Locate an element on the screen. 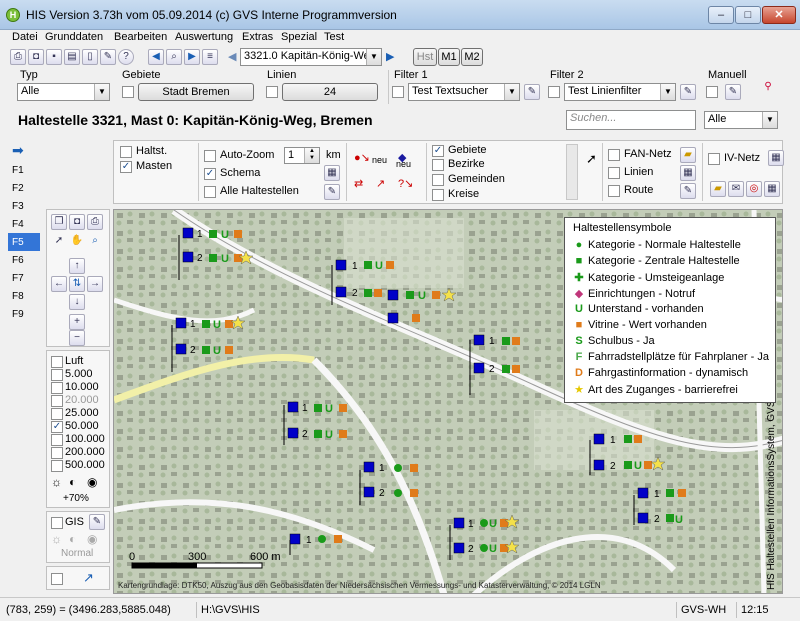  fkey-f4: F4 is located at coordinates (18, 224).